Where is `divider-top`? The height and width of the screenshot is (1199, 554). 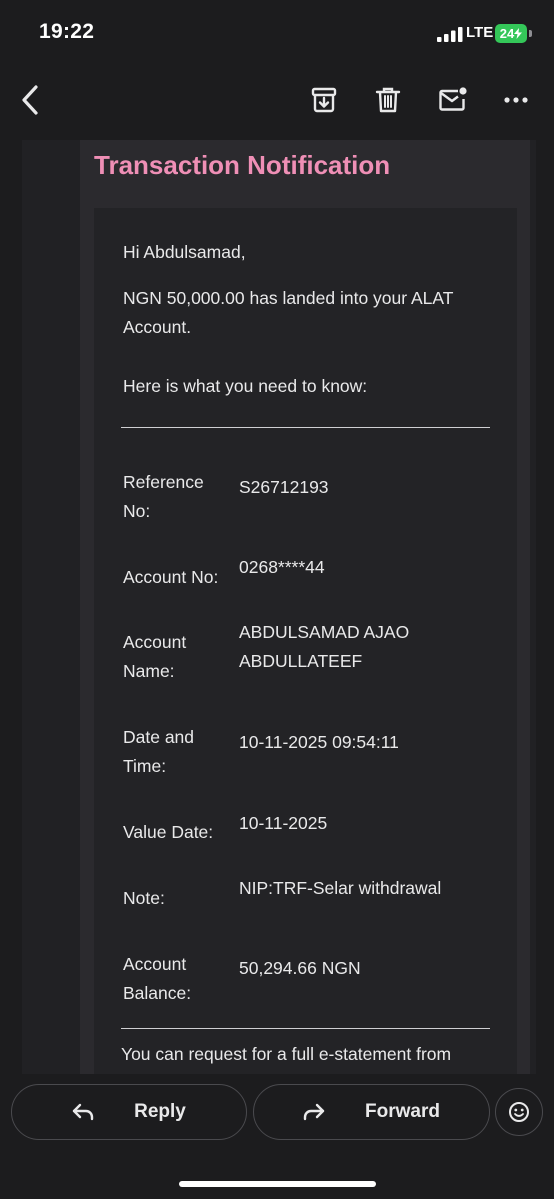
divider-top is located at coordinates (305, 427).